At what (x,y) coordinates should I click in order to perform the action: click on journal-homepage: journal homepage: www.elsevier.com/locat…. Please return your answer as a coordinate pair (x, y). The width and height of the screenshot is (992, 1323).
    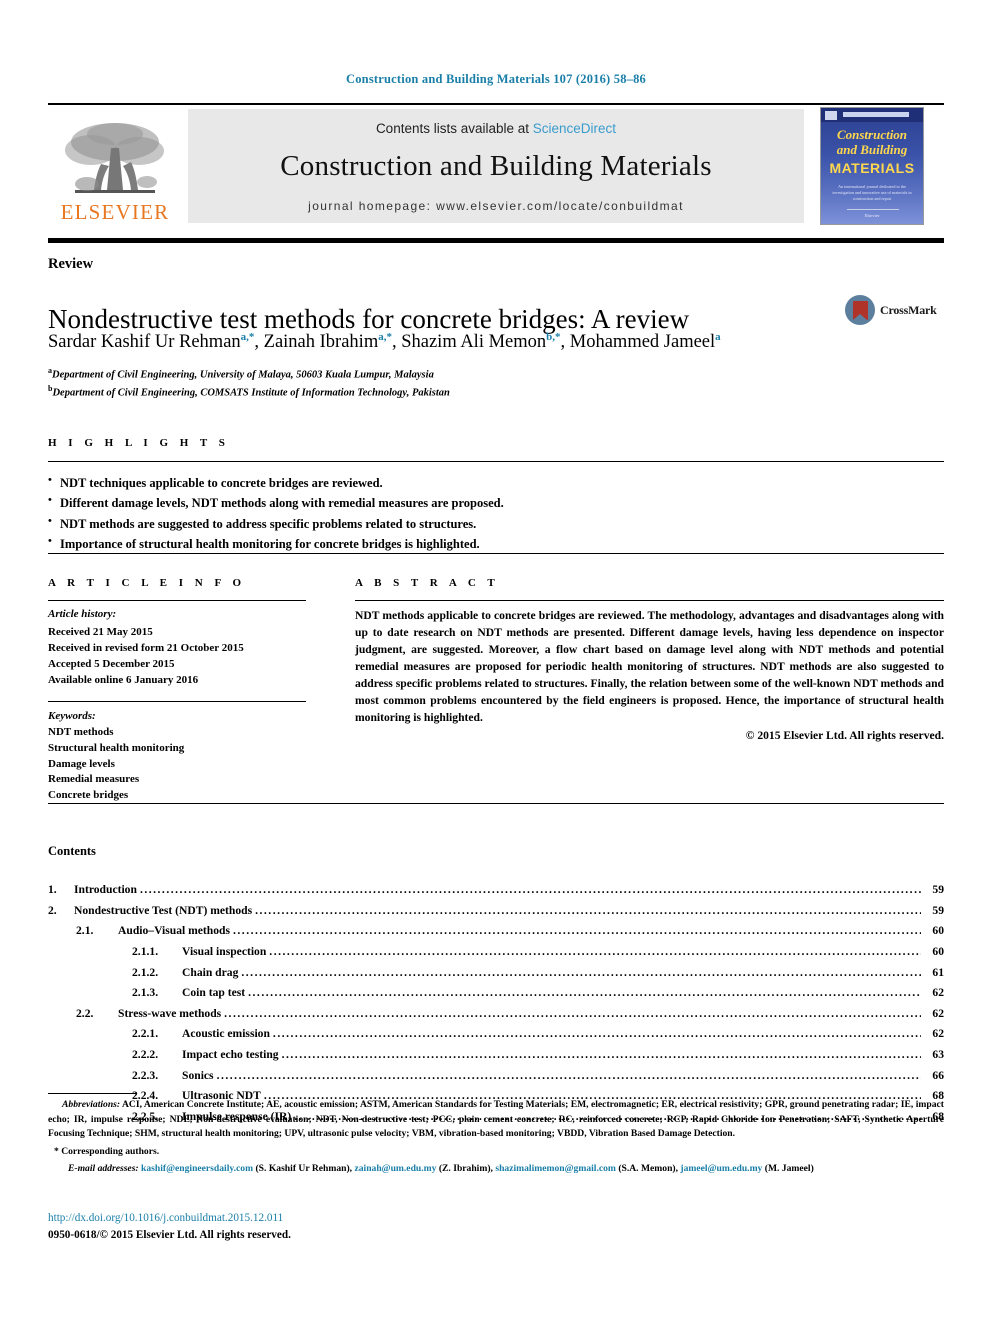
    Looking at the image, I should click on (496, 206).